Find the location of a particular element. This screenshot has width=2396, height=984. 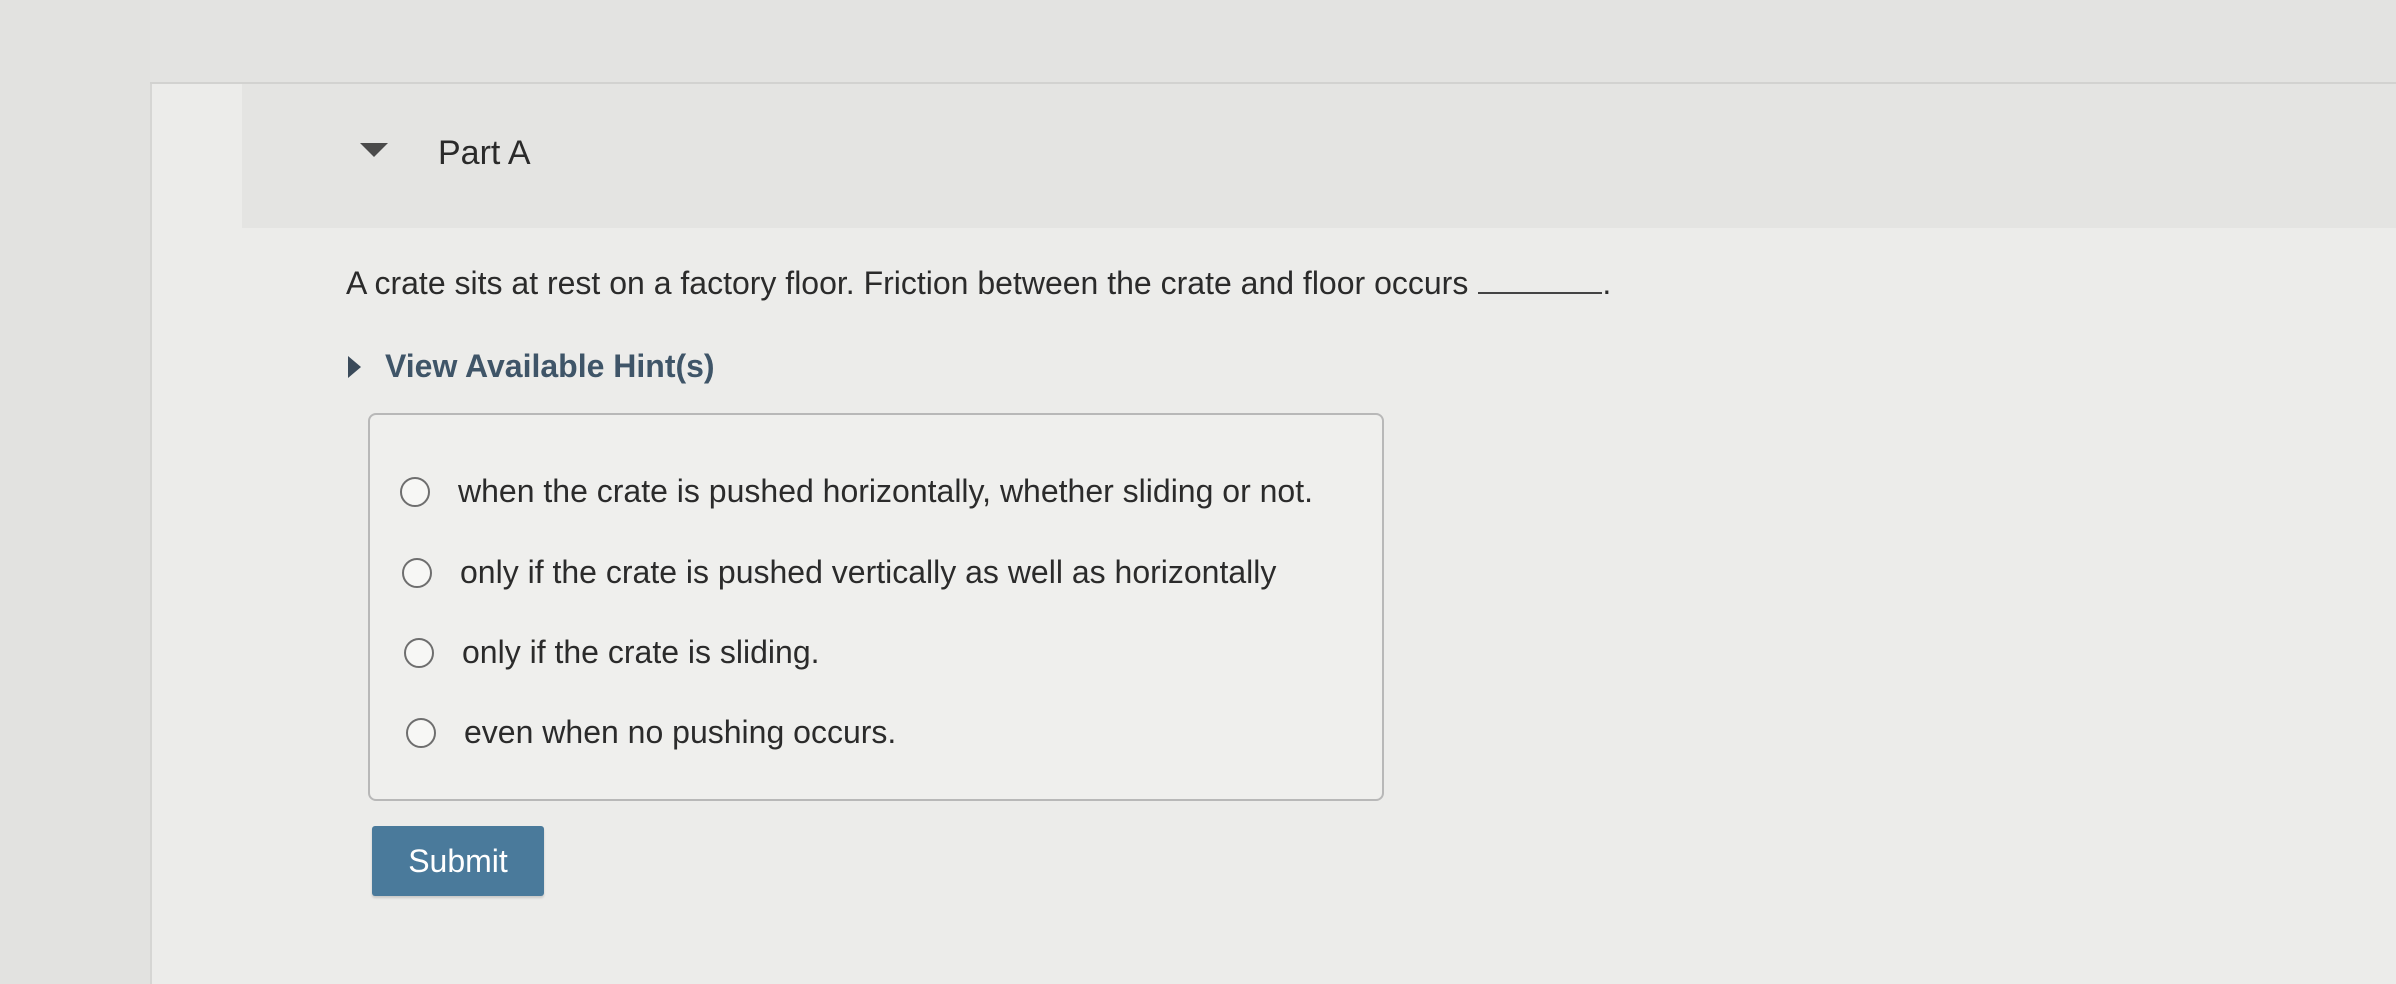

part-title: Part A is located at coordinates (484, 153).